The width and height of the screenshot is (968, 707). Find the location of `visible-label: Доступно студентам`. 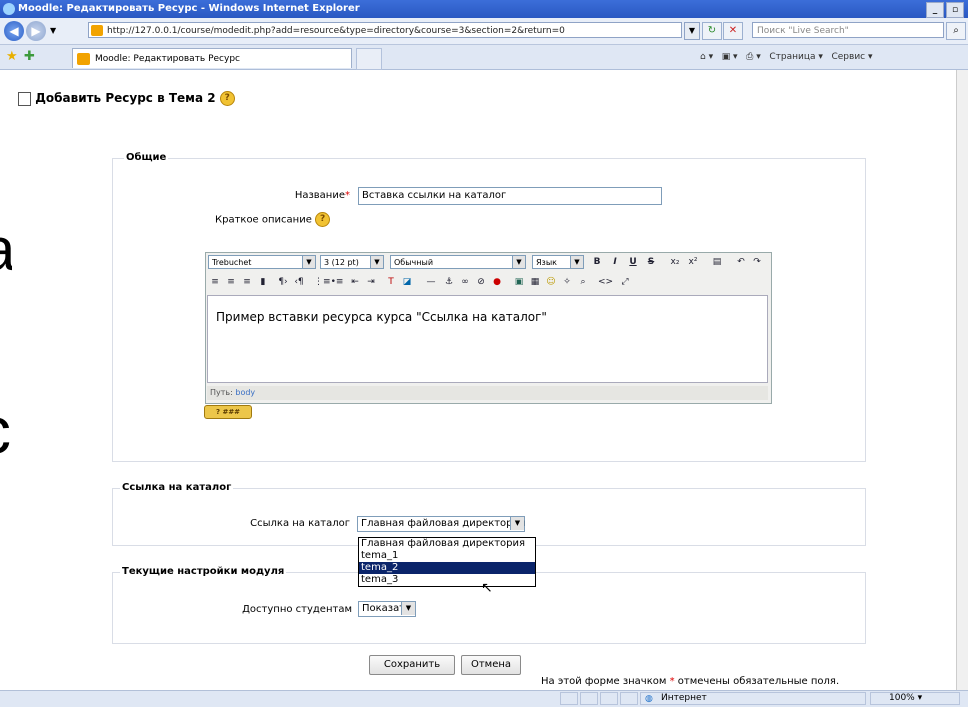

visible-label: Доступно студентам is located at coordinates (297, 609).